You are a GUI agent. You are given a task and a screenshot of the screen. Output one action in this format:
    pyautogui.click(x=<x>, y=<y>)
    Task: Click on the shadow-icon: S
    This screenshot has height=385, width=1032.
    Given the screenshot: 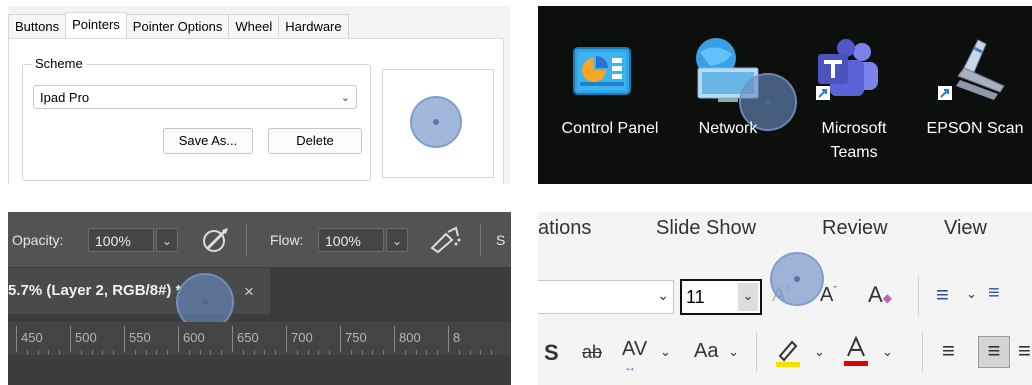 What is the action you would take?
    pyautogui.click(x=551, y=353)
    